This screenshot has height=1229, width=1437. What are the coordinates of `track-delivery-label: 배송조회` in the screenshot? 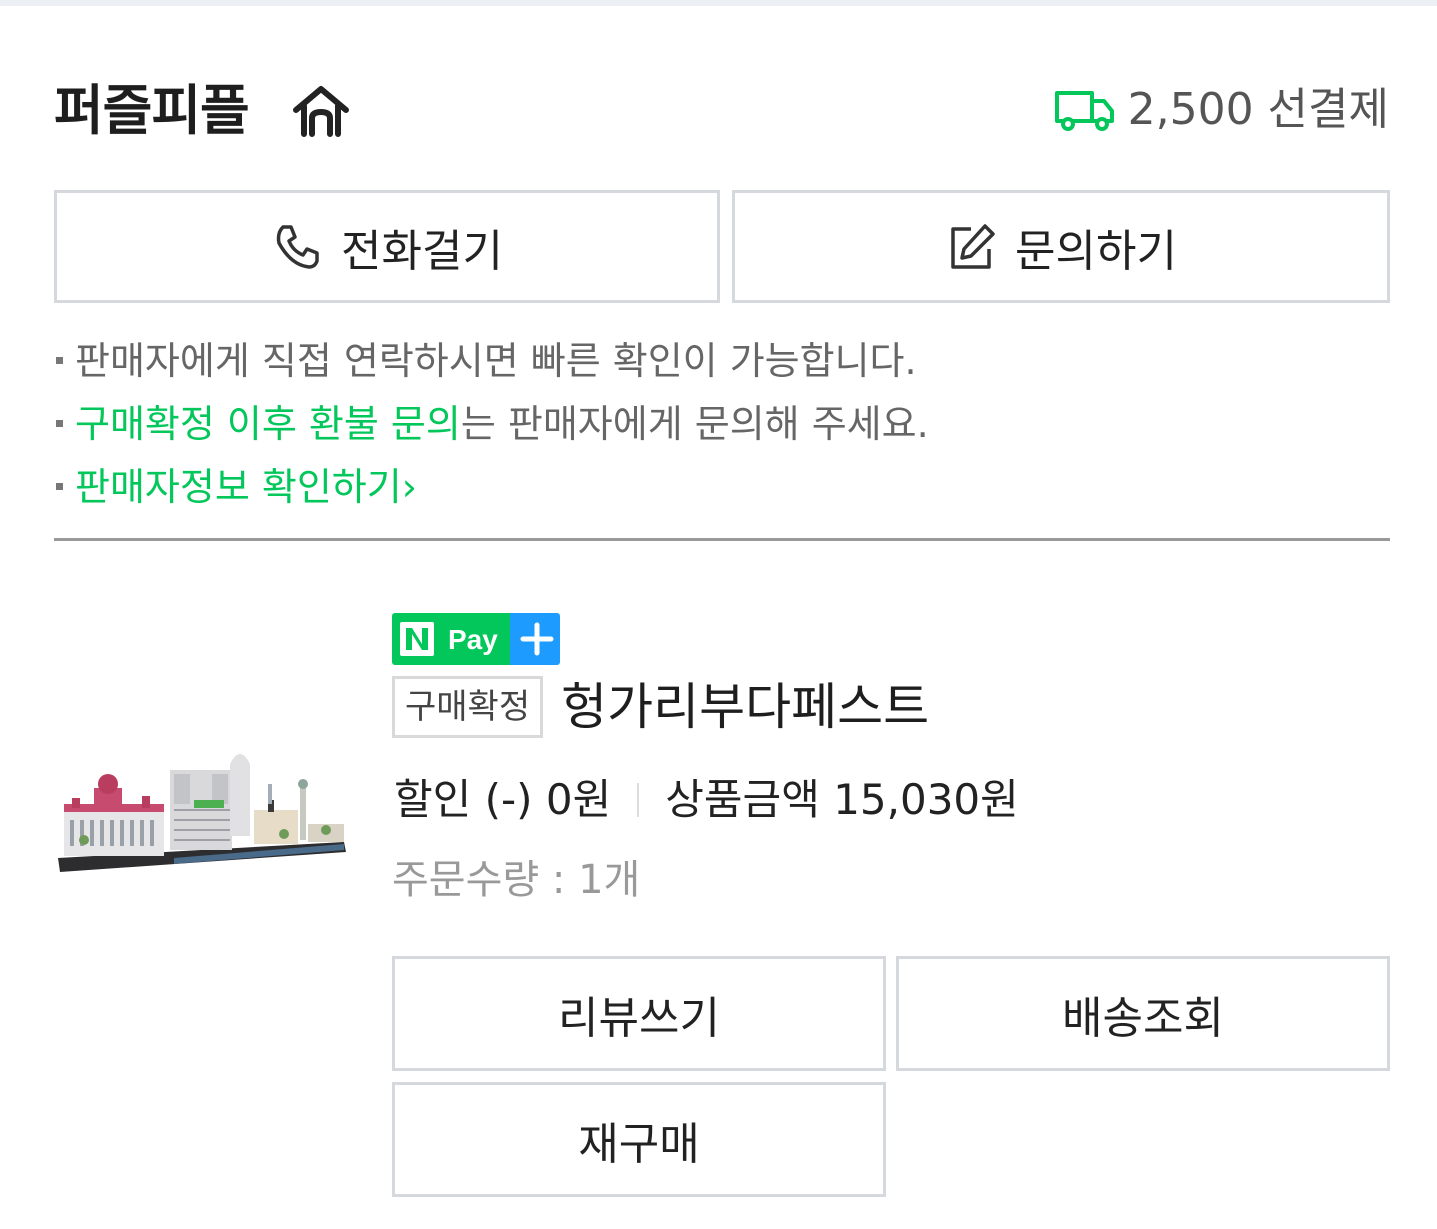 It's located at (1143, 1018).